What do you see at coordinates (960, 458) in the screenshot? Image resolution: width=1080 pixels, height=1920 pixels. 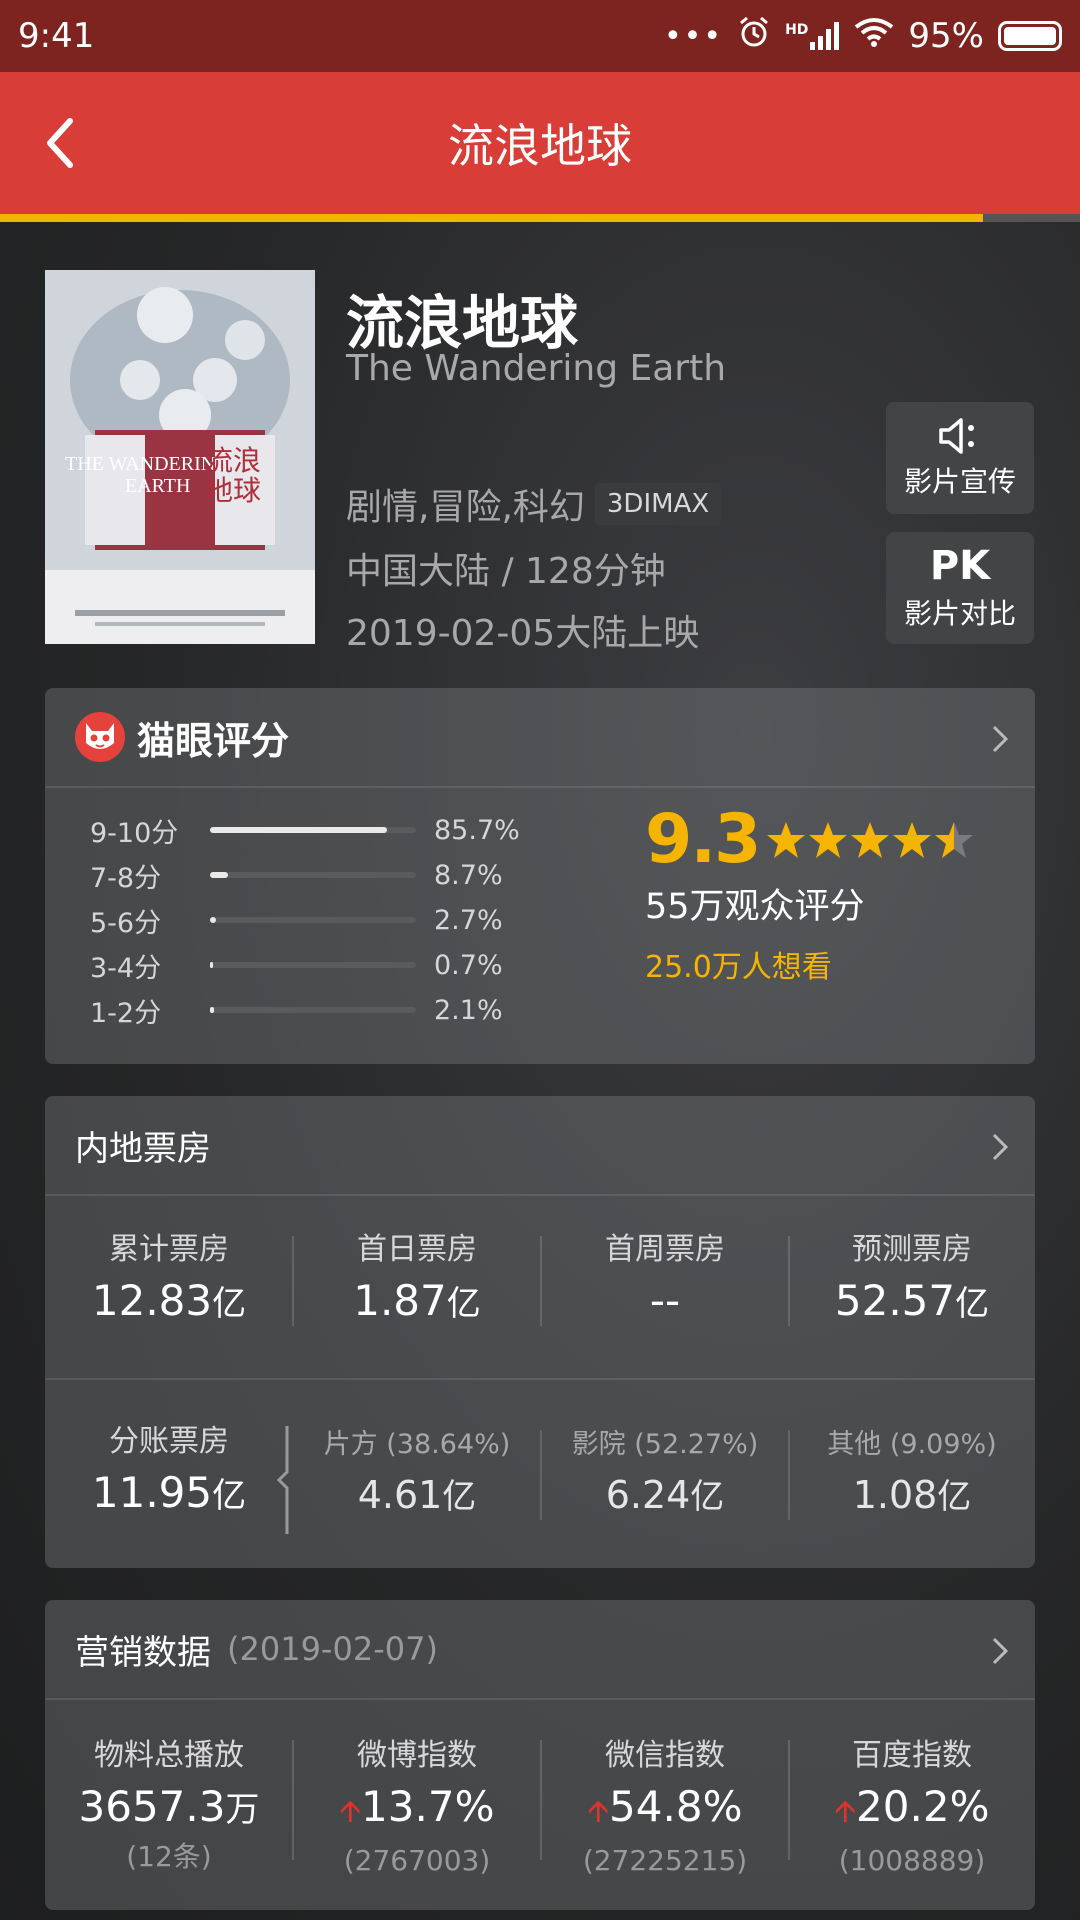 I see `promo-button: 影片宣传` at bounding box center [960, 458].